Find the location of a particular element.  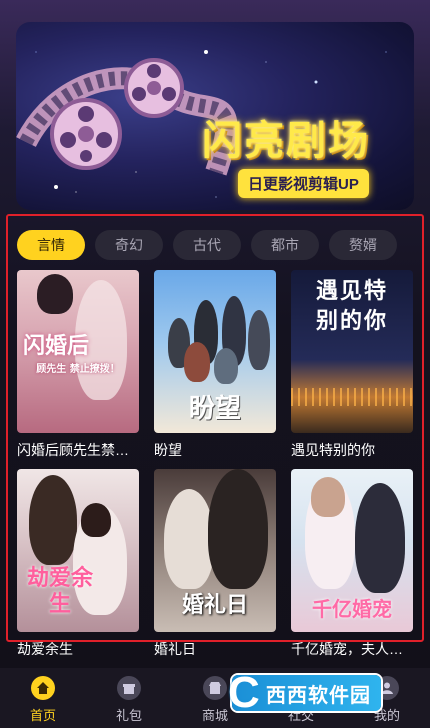

drama-card: 遇见特别的你 遇见特别的你 is located at coordinates (352, 364).